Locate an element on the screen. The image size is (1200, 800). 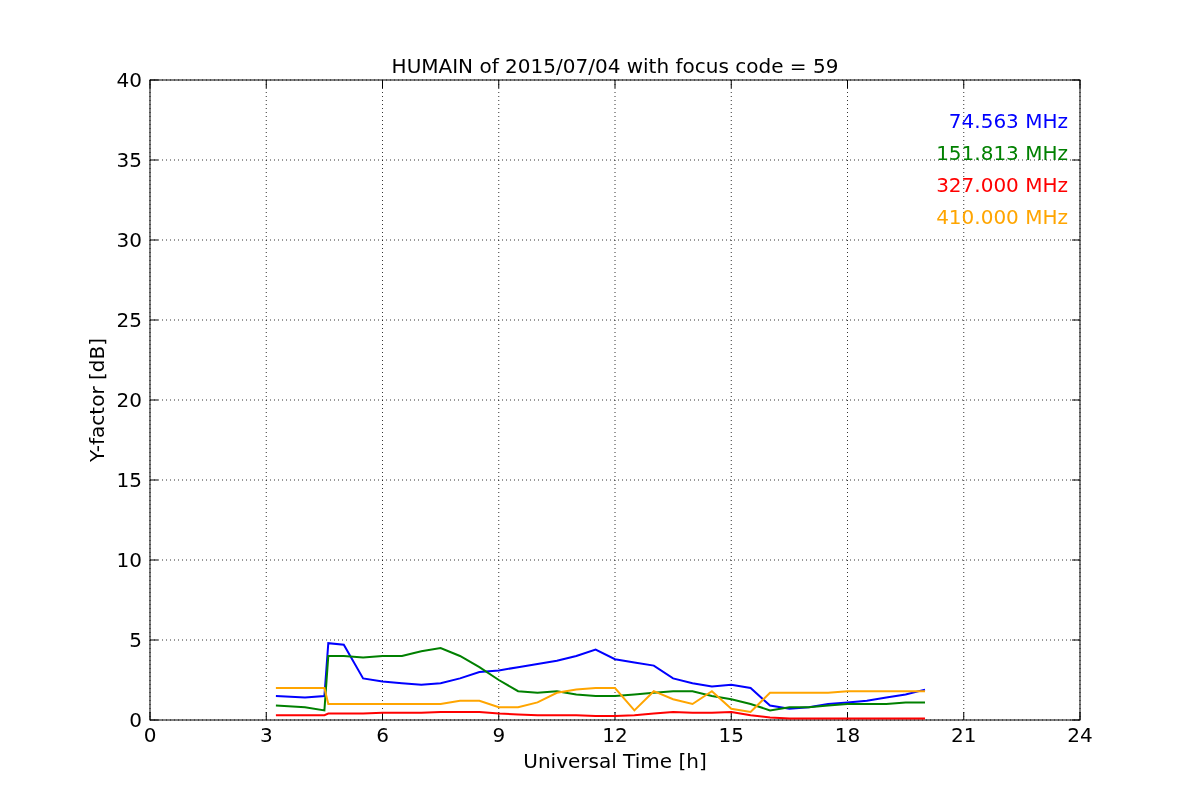
legend-label: 410.000 MHz is located at coordinates (1002, 217).